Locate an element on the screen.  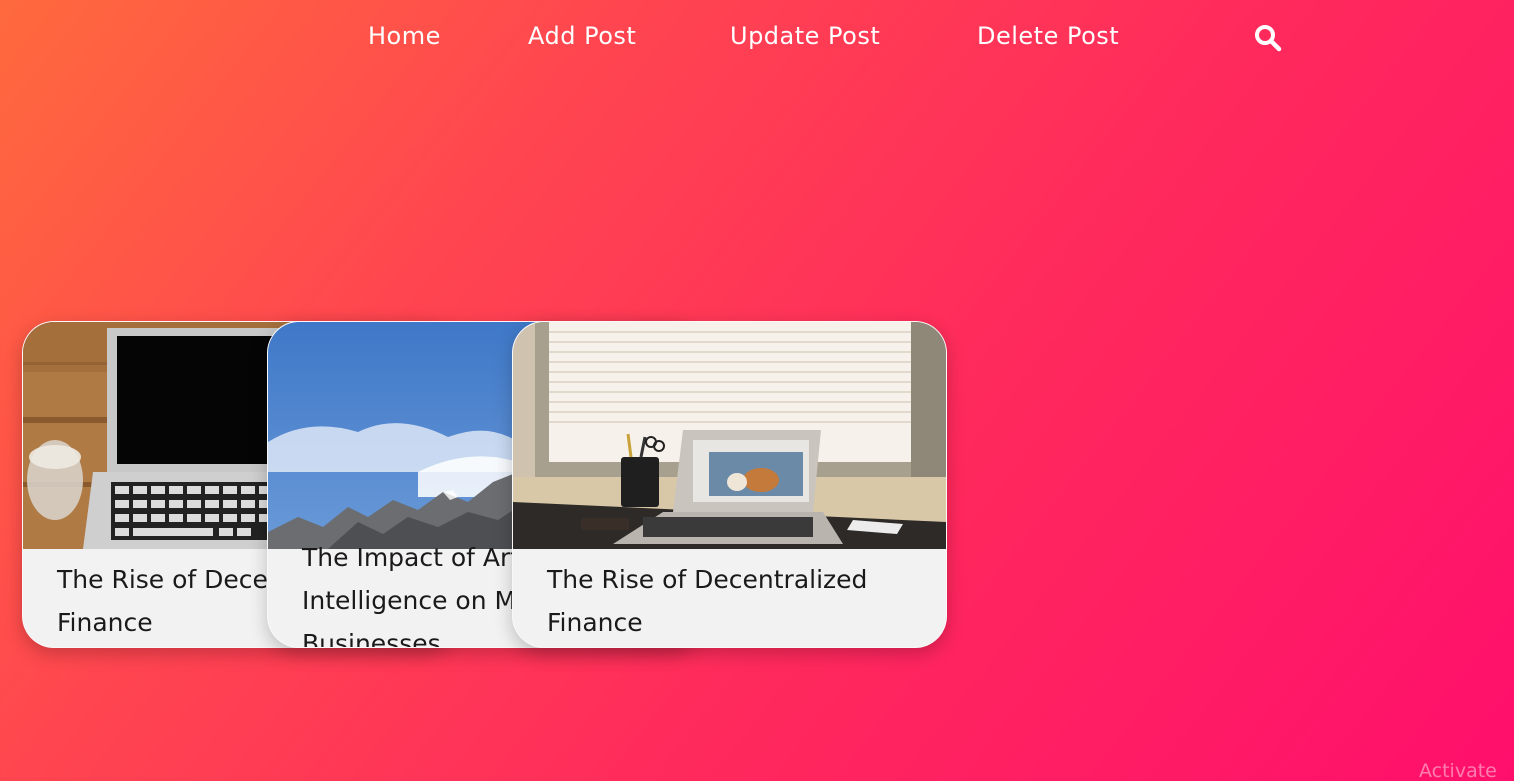
top-navbar: Home Add Post Update Post Delete Post is located at coordinates (757, 38).